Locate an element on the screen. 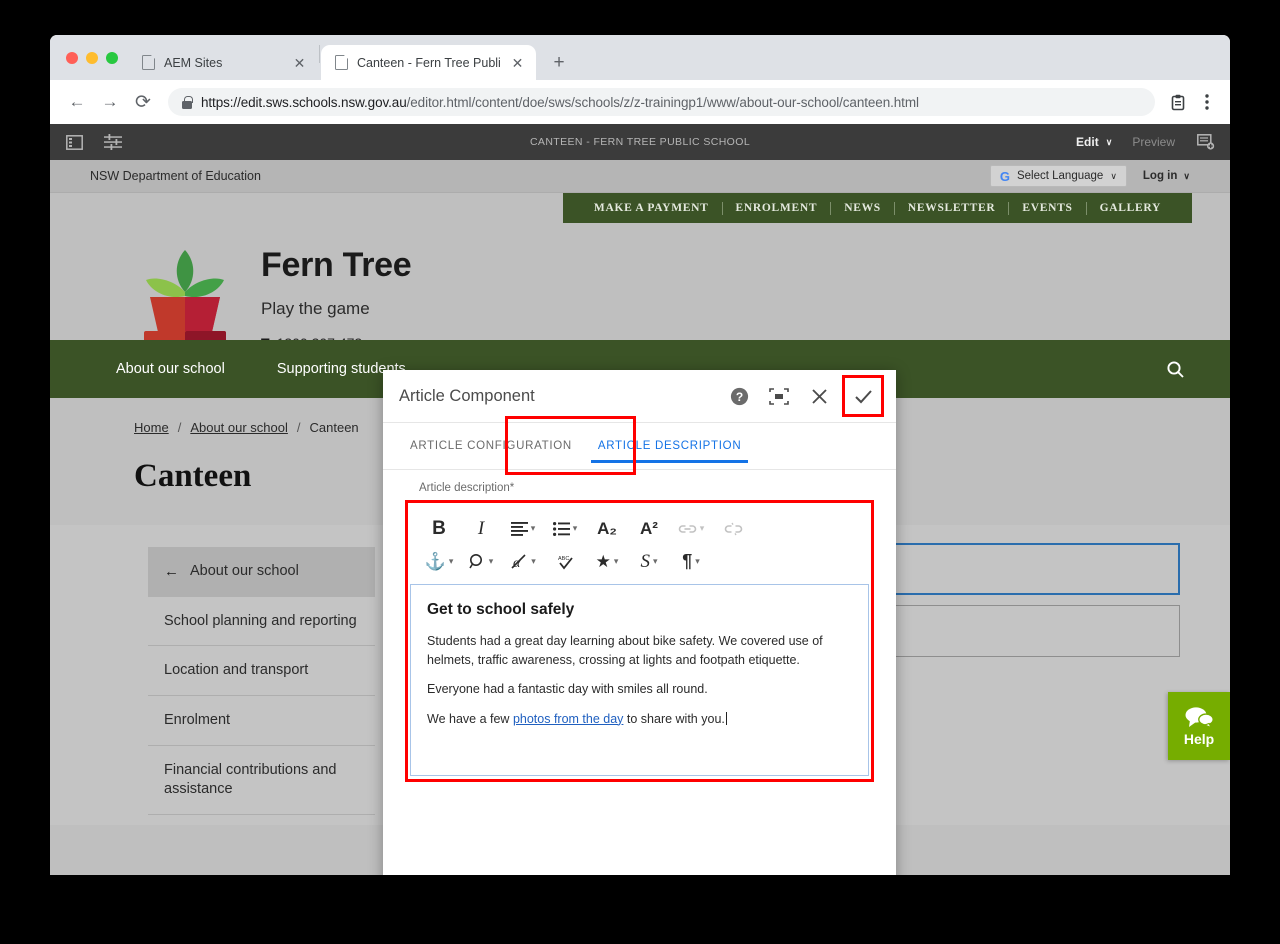 Image resolution: width=1280 pixels, height=944 pixels. hyperlink-button: ▾ is located at coordinates (691, 528).